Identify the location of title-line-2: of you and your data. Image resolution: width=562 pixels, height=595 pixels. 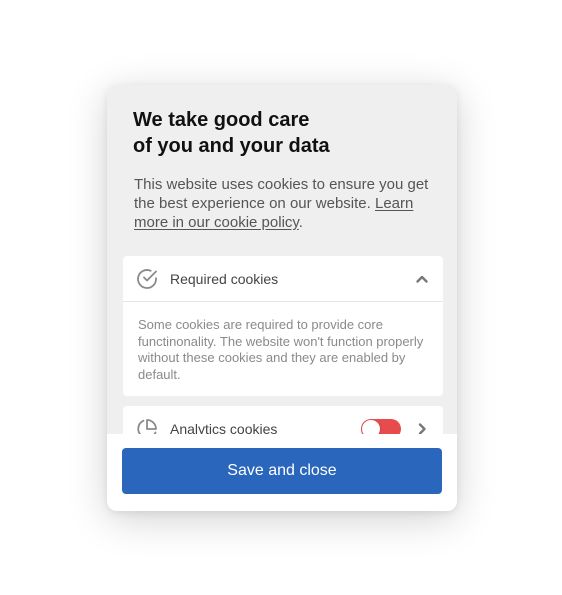
(231, 146).